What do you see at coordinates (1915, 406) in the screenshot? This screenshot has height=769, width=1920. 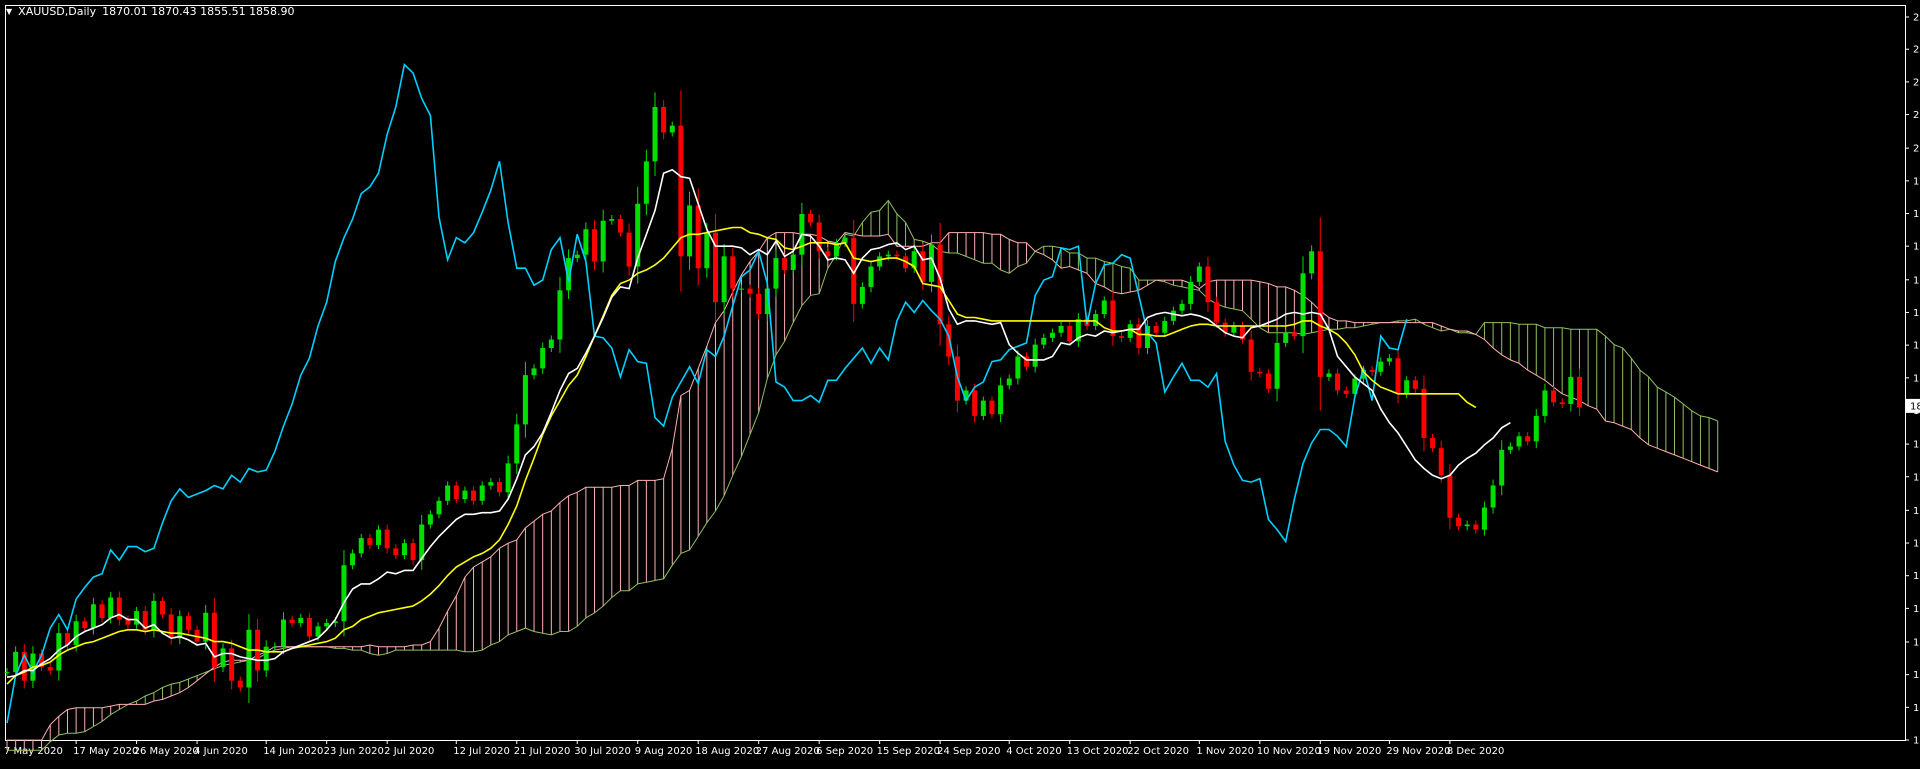 I see `current-price-label: 1858.90` at bounding box center [1915, 406].